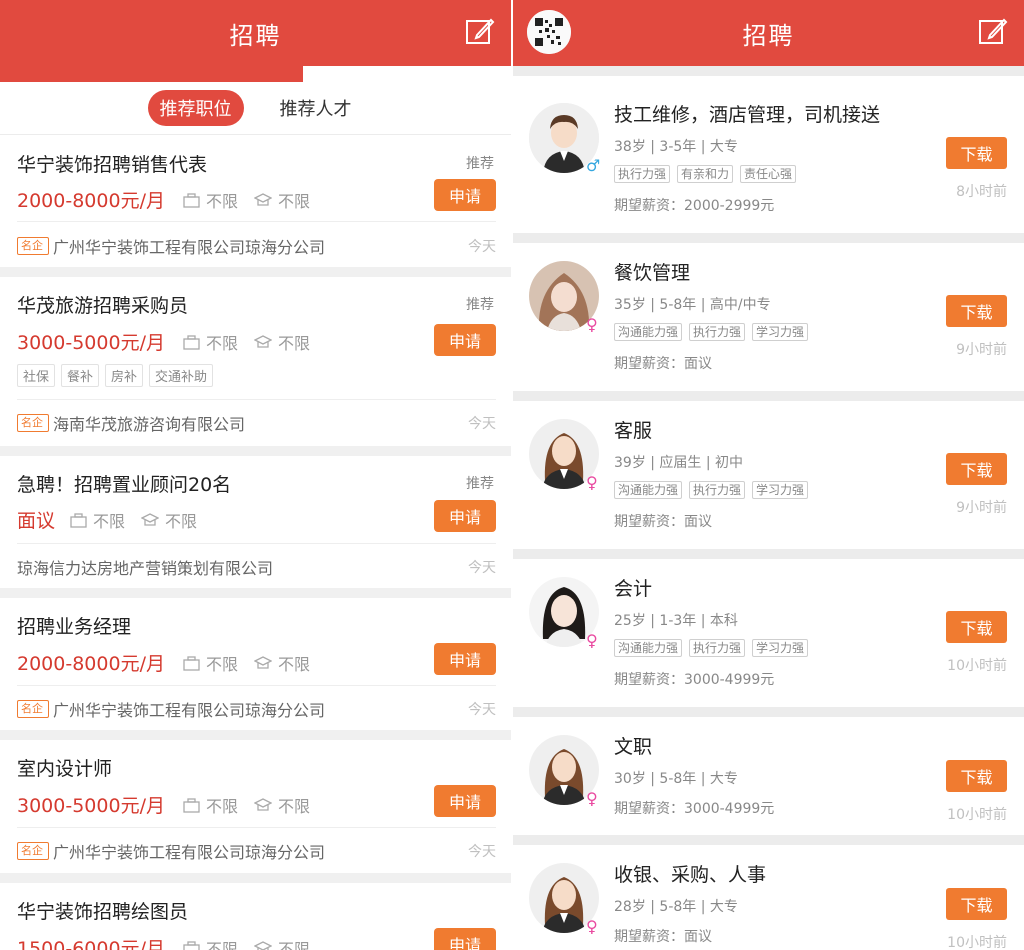  Describe the element at coordinates (255, 35) in the screenshot. I see `page-title: 招聘` at that location.